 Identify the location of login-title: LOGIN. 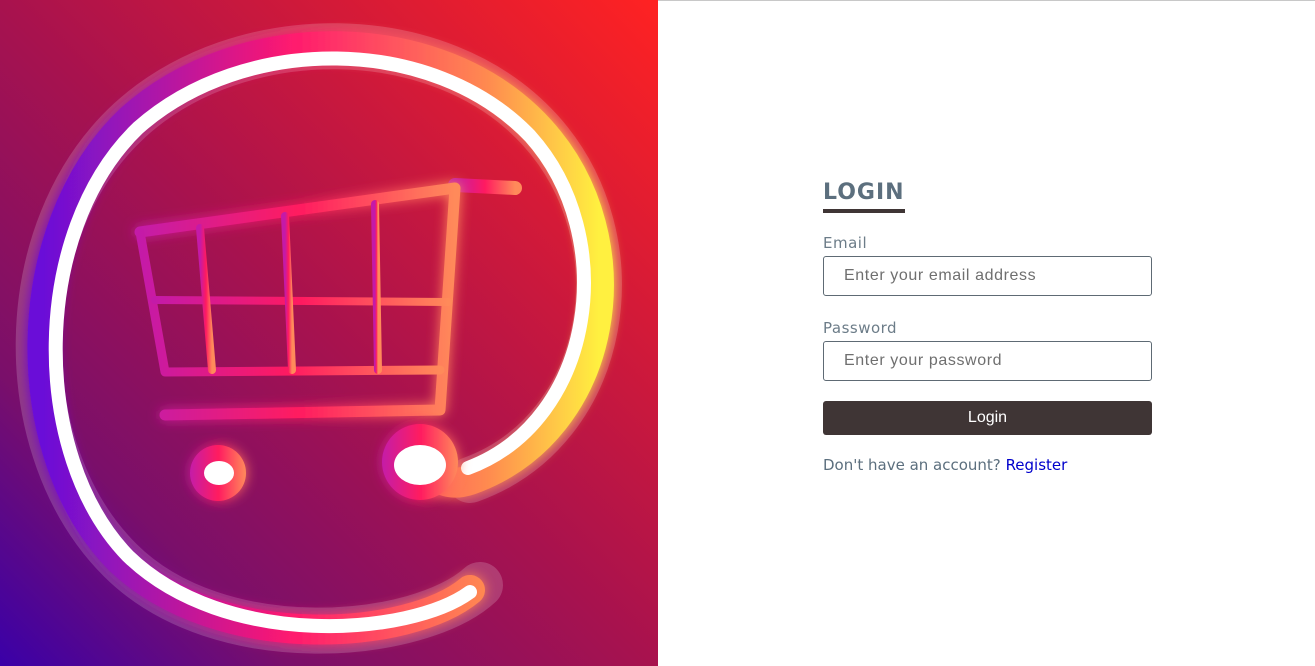
(864, 195).